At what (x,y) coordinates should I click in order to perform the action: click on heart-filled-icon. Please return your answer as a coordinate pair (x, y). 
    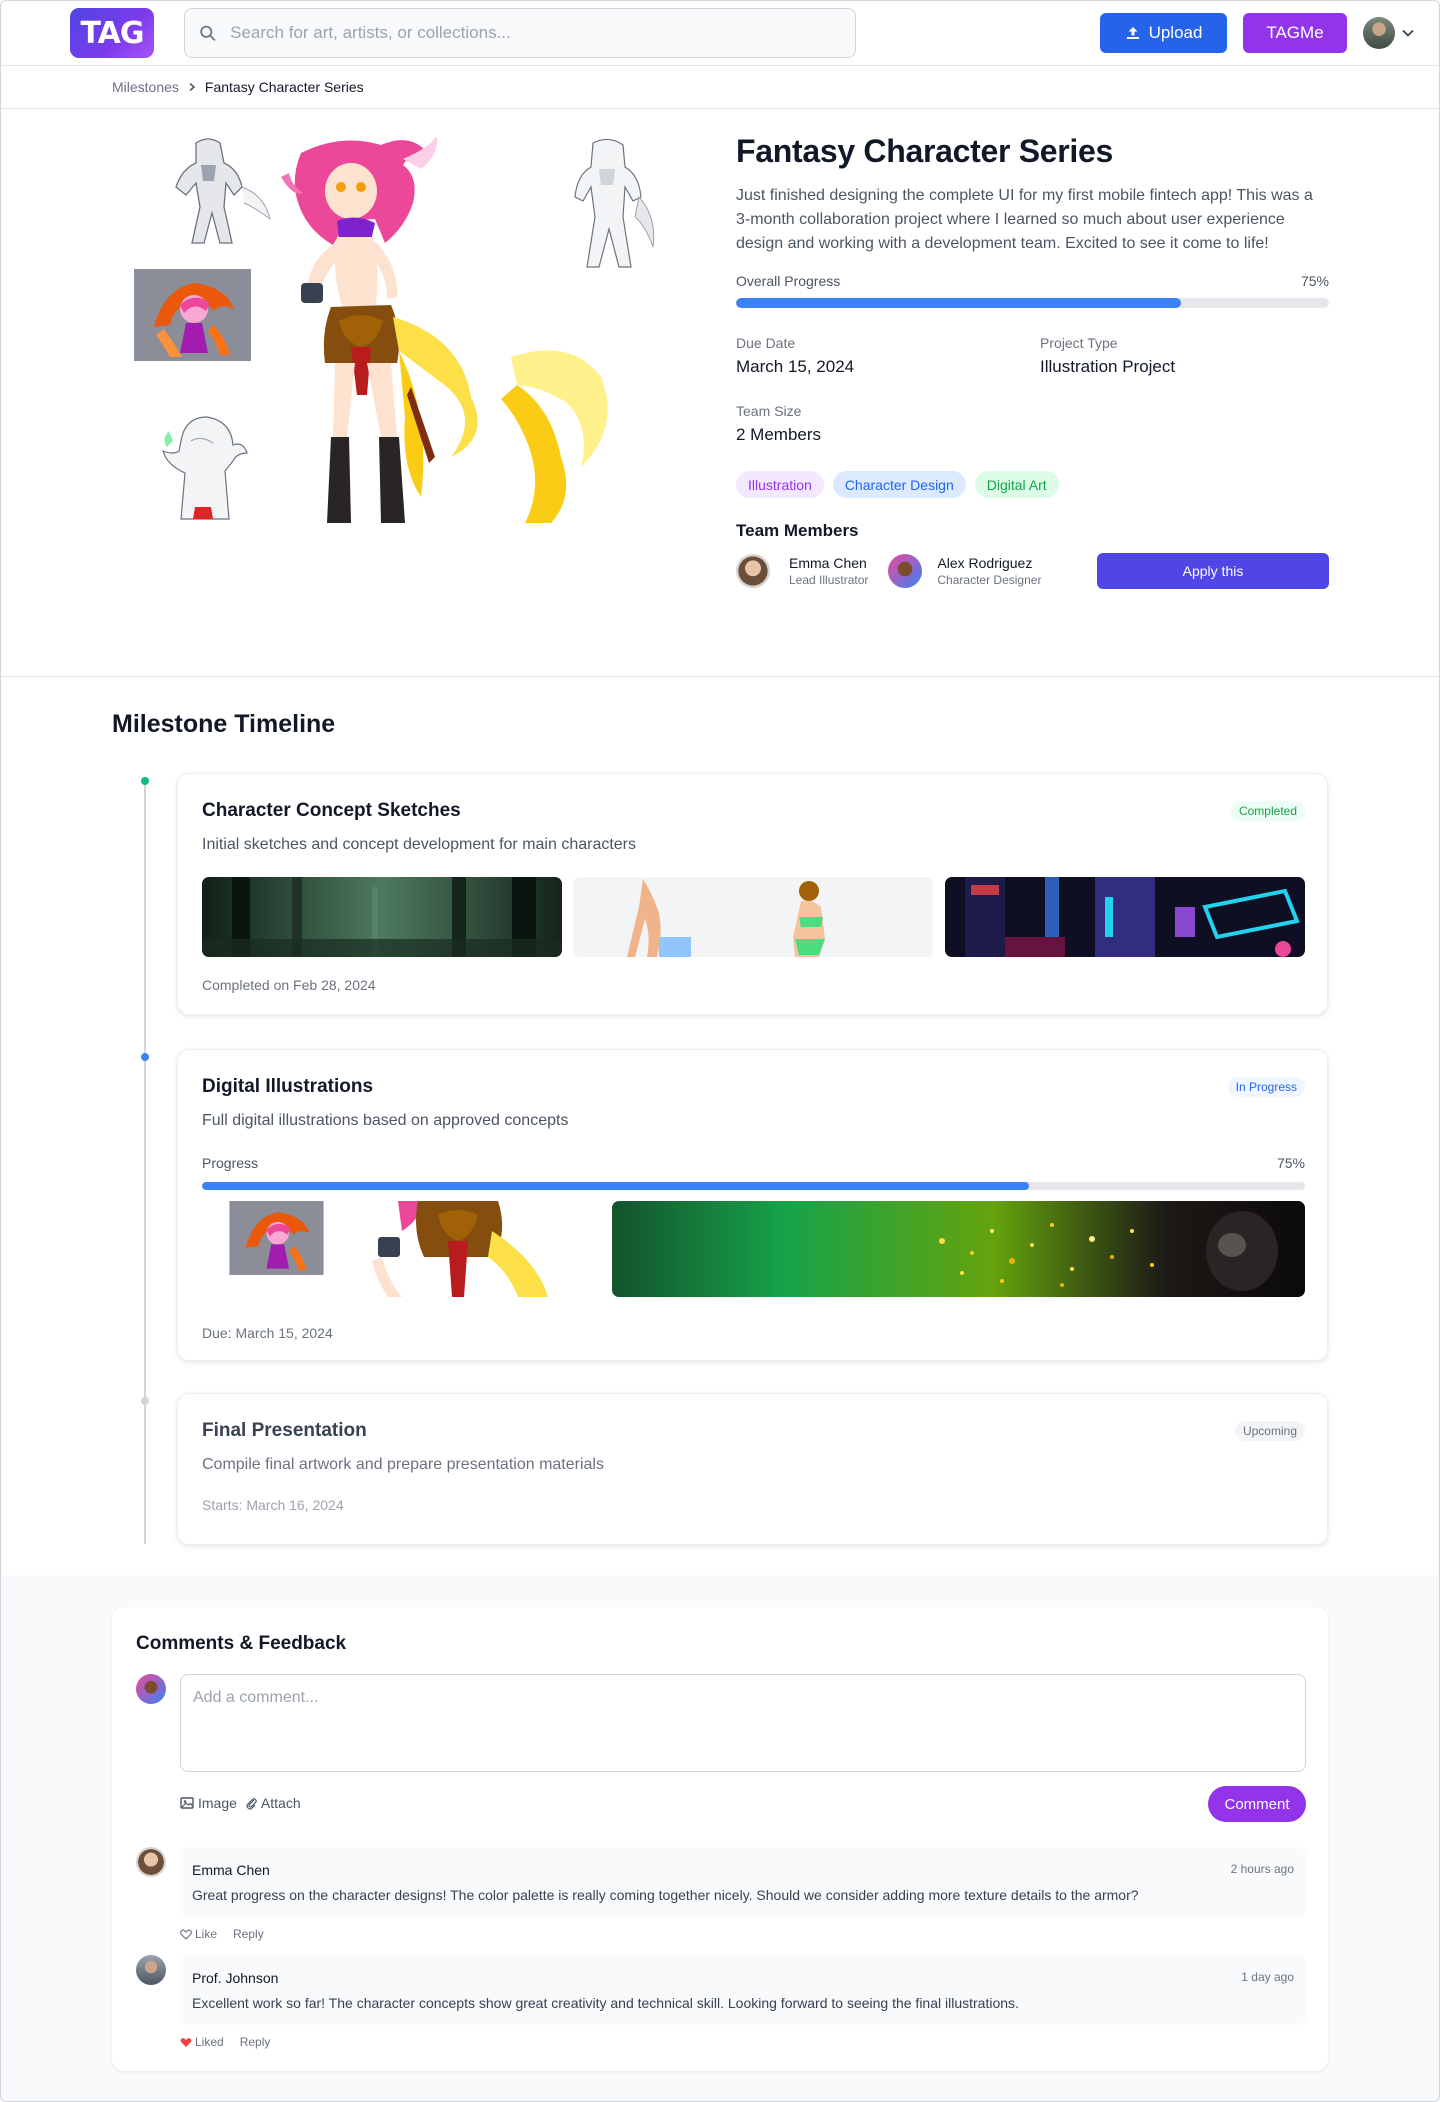
    Looking at the image, I should click on (186, 2042).